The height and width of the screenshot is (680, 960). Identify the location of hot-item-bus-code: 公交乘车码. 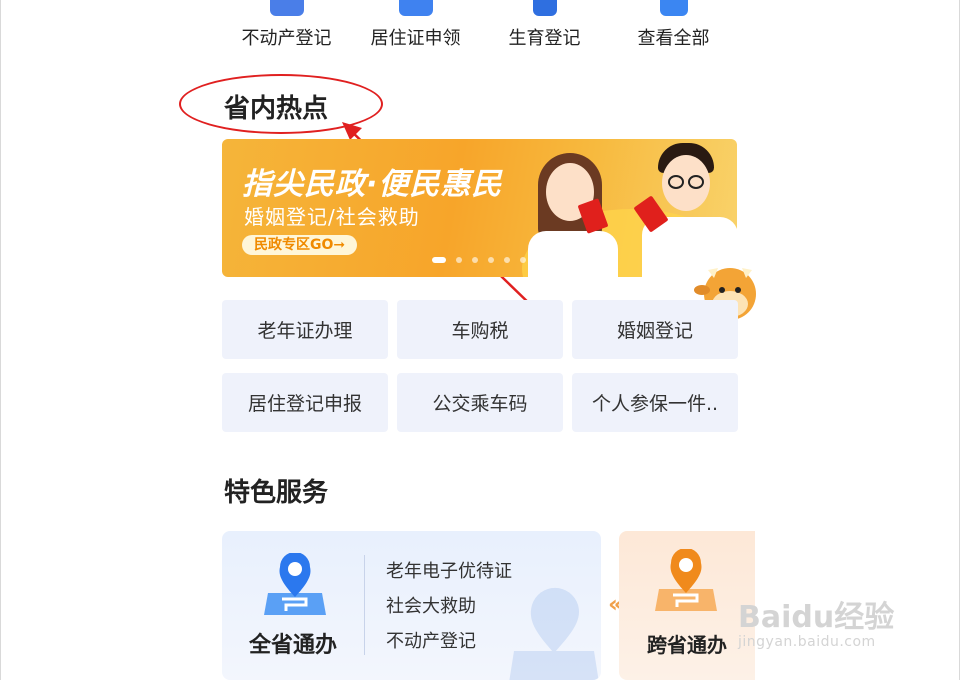
(480, 402).